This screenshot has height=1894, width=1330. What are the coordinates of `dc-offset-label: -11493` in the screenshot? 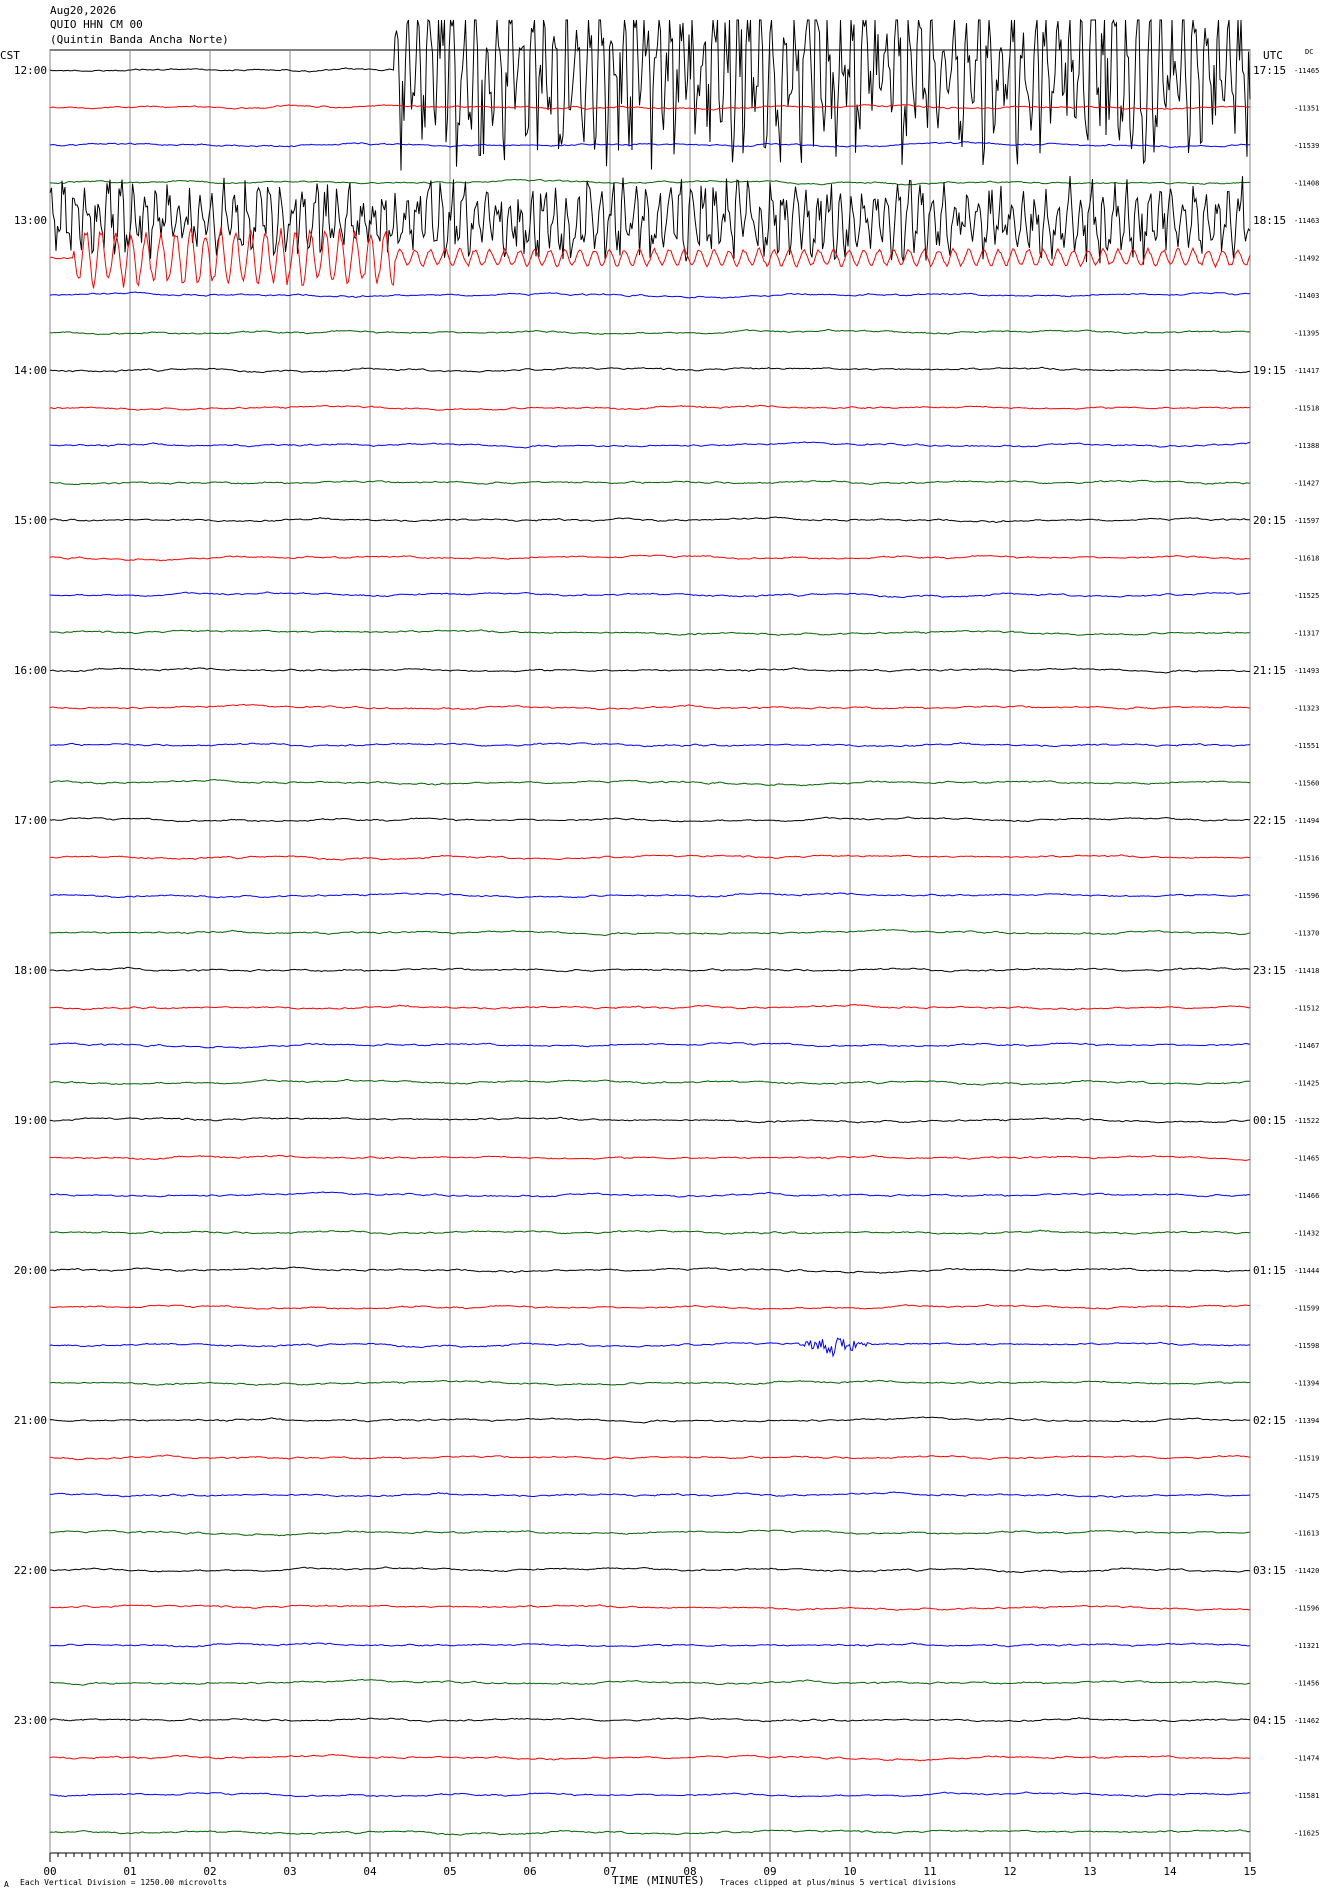 It's located at (1306, 671).